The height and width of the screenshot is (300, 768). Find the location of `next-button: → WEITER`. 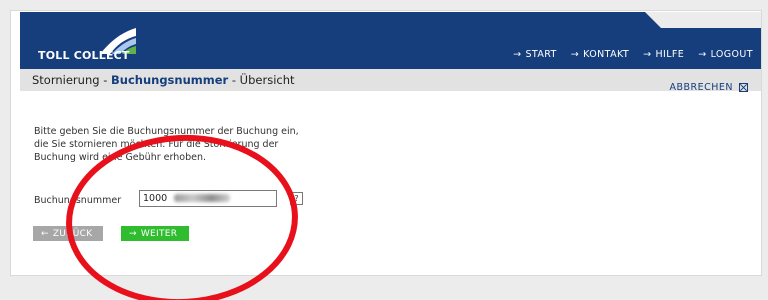

next-button: → WEITER is located at coordinates (155, 233).